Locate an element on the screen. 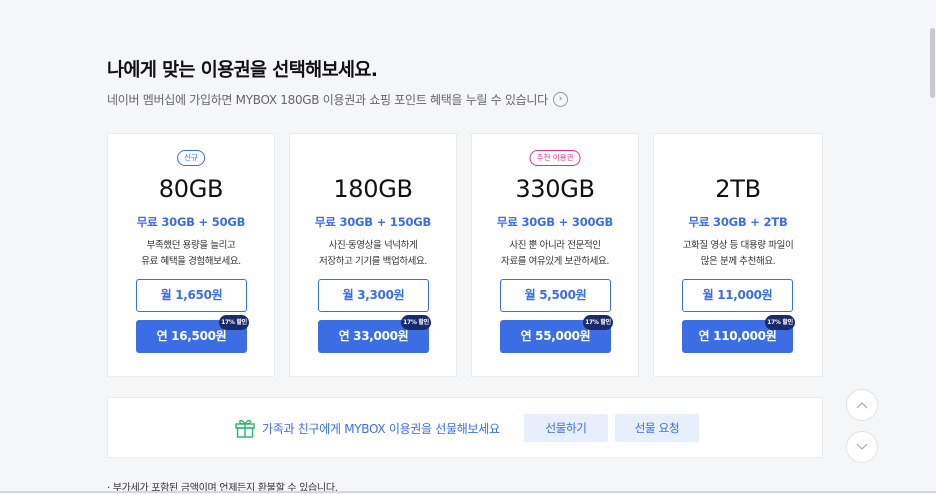 Image resolution: width=936 pixels, height=494 pixels. subtitle-arrow-icon: › is located at coordinates (560, 99).